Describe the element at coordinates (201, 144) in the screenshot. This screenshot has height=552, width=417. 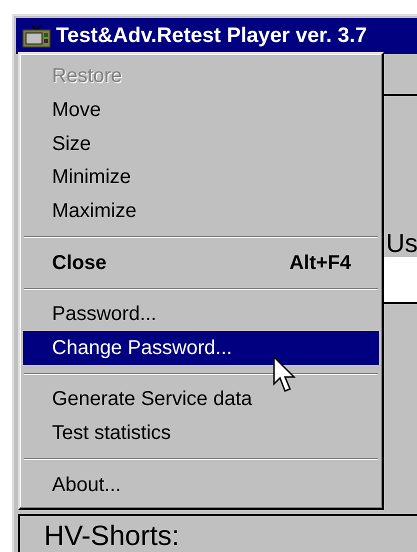
I see `menu-item: Size` at that location.